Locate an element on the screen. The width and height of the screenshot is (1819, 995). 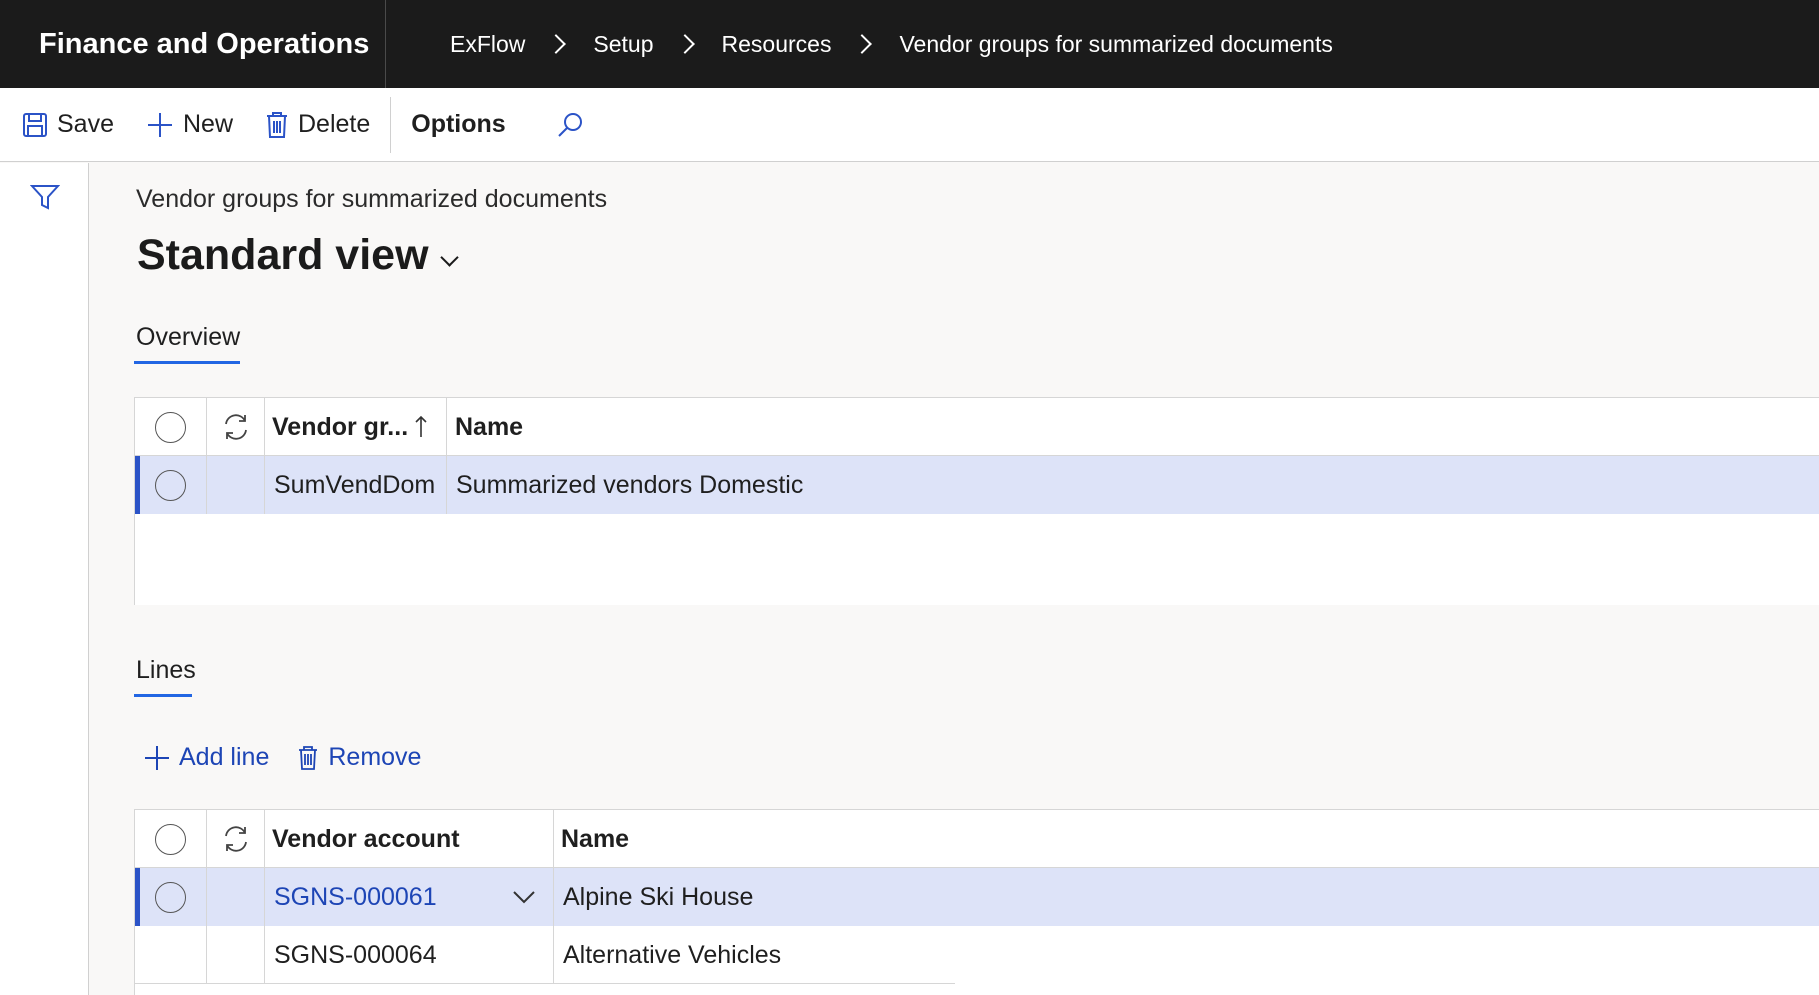
cell-name: Alternative Vehicles is located at coordinates (754, 955).